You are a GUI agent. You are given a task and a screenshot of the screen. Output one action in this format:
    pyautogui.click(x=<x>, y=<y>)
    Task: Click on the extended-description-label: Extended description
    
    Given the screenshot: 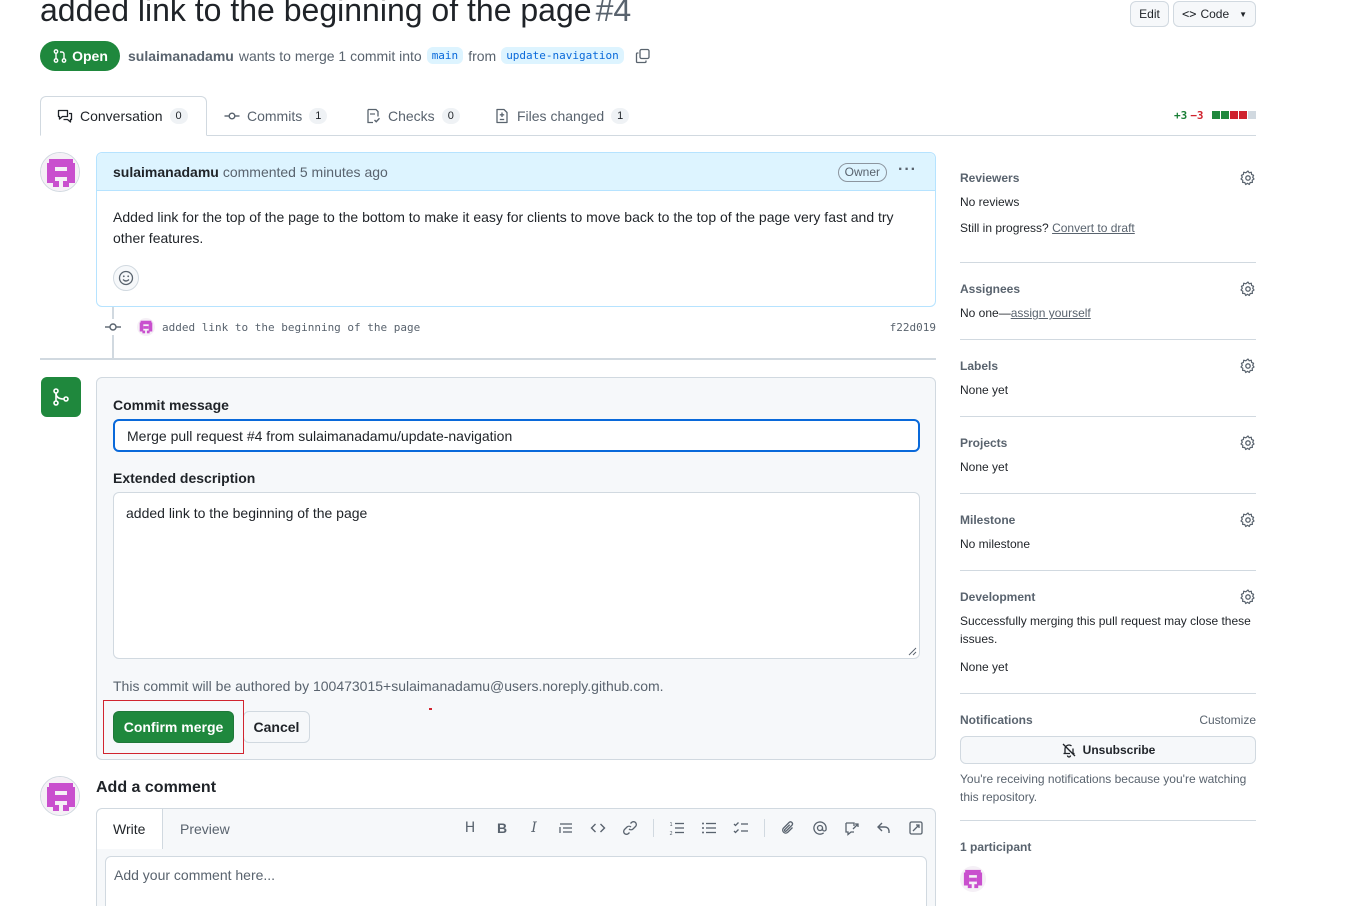 What is the action you would take?
    pyautogui.click(x=184, y=478)
    